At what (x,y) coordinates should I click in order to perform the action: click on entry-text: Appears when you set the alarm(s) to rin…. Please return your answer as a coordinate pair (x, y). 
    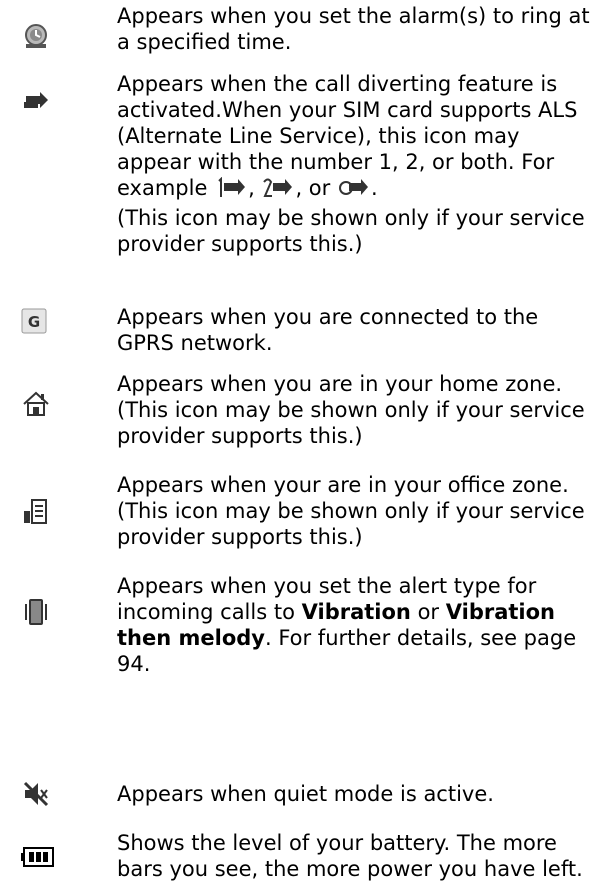
    Looking at the image, I should click on (353, 29).